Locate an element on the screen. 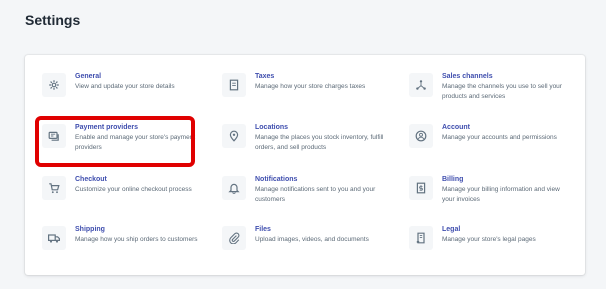  settings-item-title: Legal is located at coordinates (451, 229).